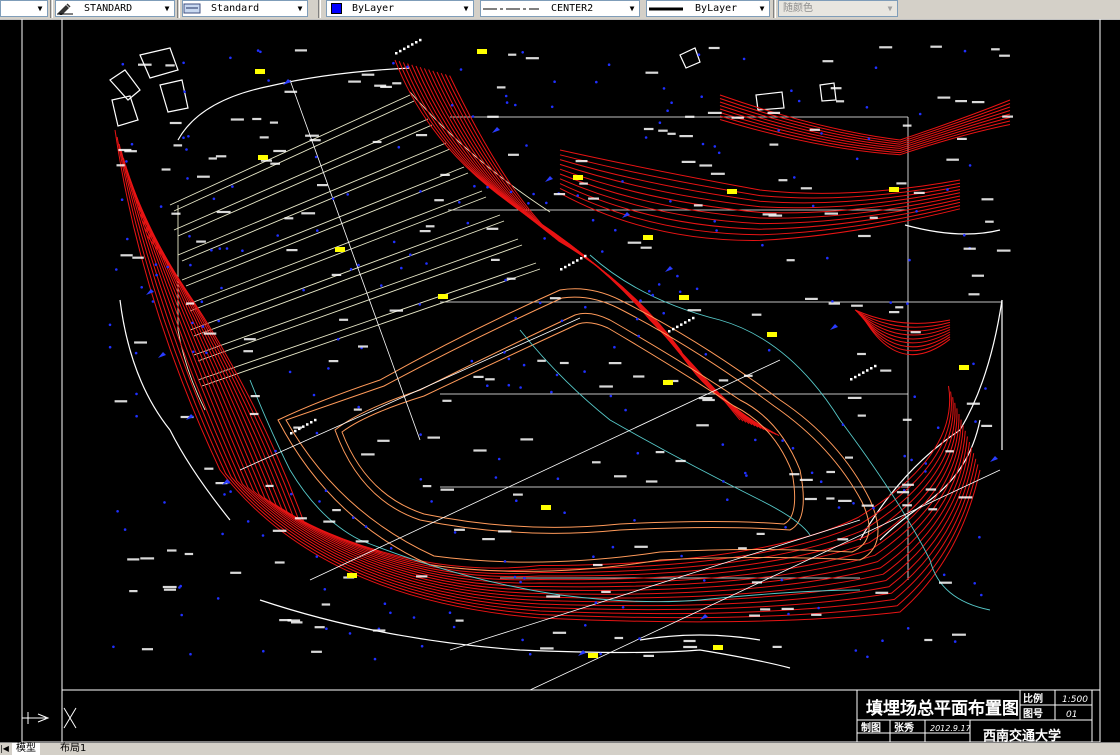 The width and height of the screenshot is (1120, 755). What do you see at coordinates (1033, 714) in the screenshot?
I see `sheet-label: 图号` at bounding box center [1033, 714].